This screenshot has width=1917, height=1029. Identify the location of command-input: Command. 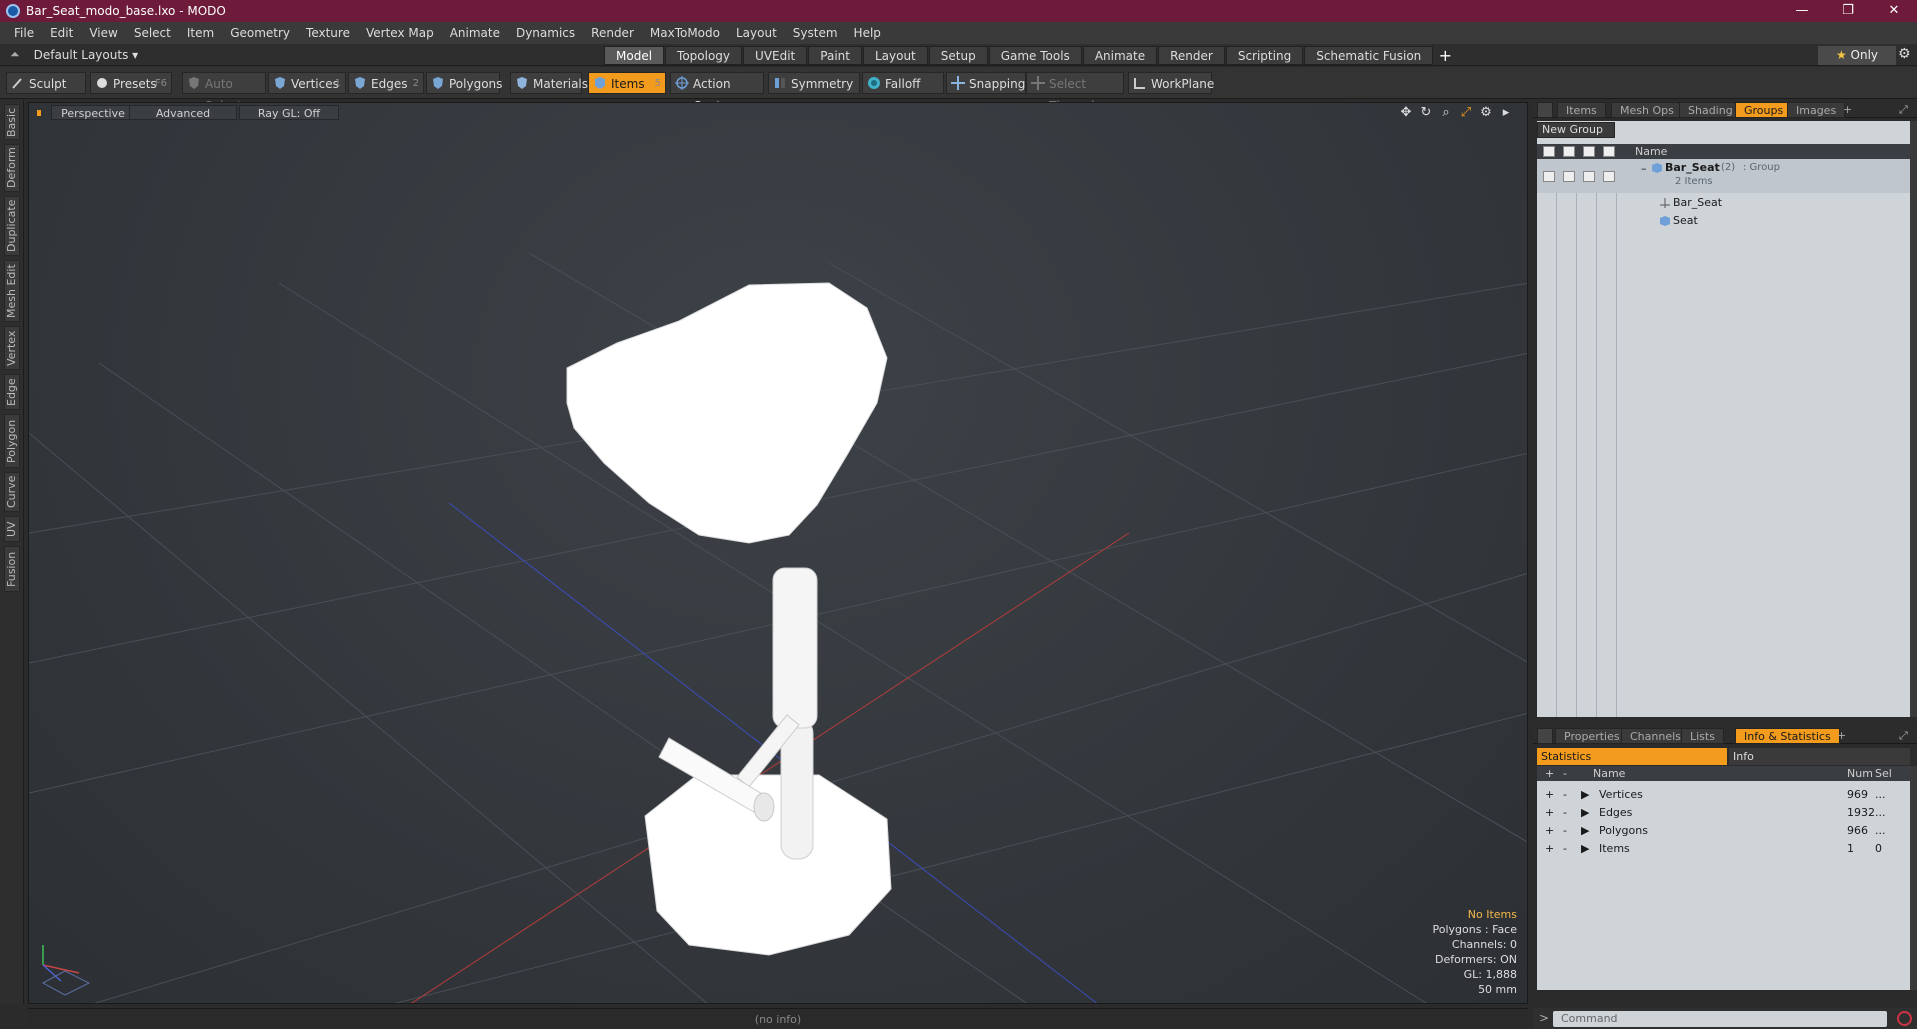
(1720, 1019).